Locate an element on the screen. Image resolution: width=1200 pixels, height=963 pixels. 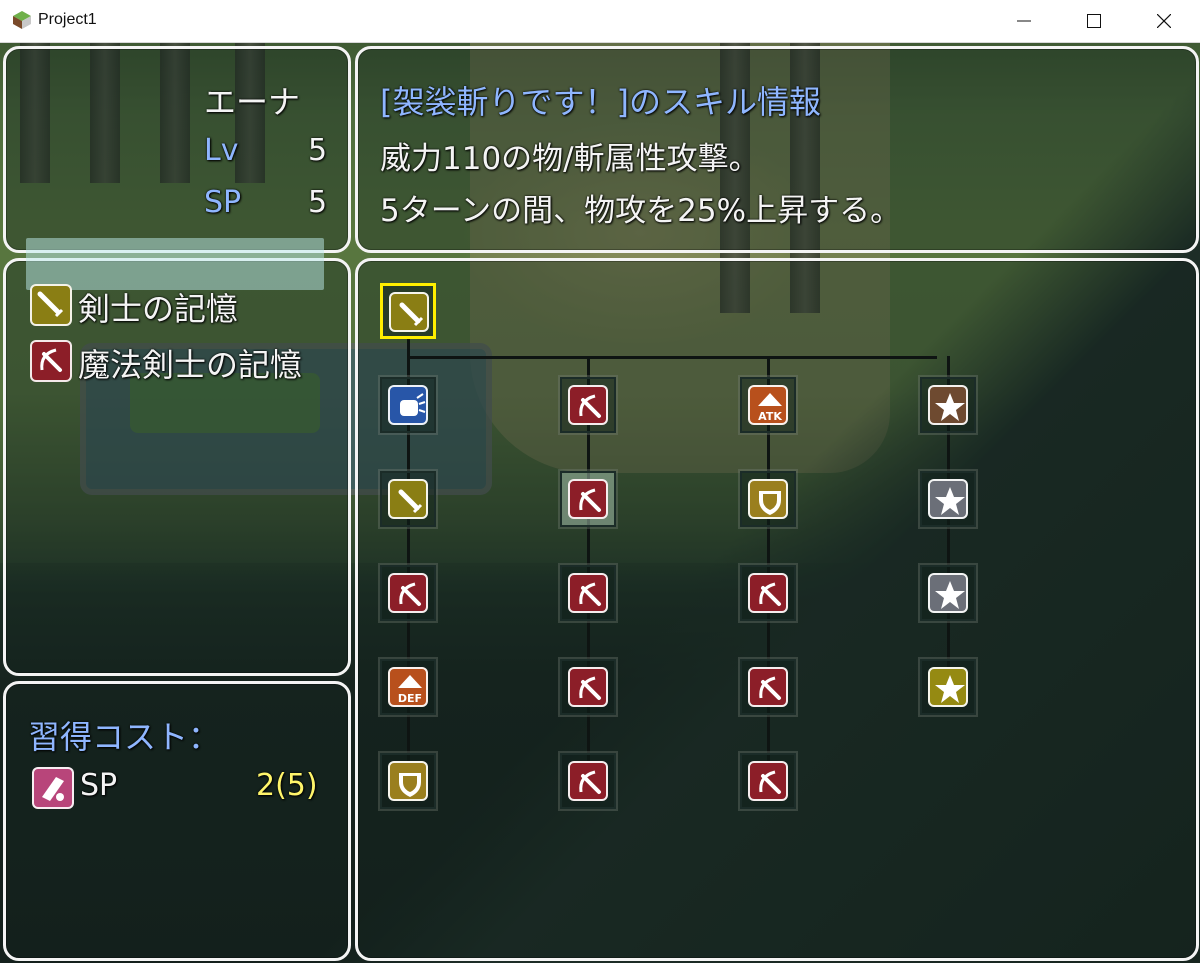
minimize-icon is located at coordinates (1024, 21).